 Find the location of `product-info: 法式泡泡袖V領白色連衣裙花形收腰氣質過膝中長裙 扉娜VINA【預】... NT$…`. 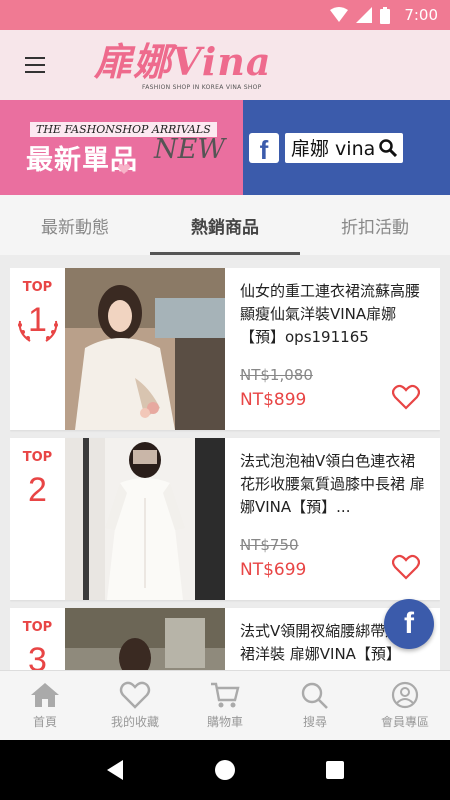

product-info: 法式泡泡袖V領白色連衣裙花形收腰氣質過膝中長裙 扉娜VINA【預】... NT$… is located at coordinates (332, 519).